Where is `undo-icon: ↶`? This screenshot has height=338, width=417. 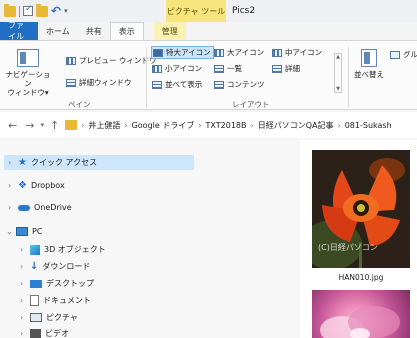 undo-icon: ↶ is located at coordinates (56, 11).